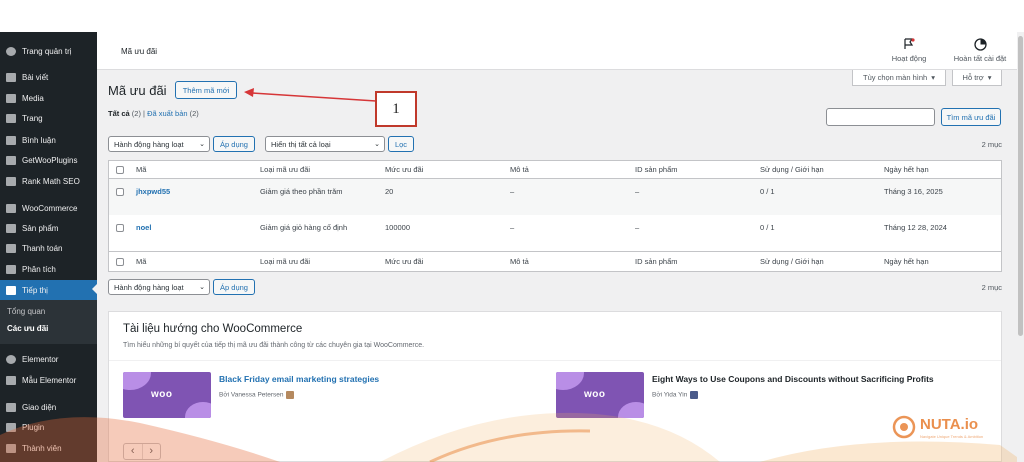  Describe the element at coordinates (153, 191) in the screenshot. I see `coupon-code-link: jhxpwd55` at that location.